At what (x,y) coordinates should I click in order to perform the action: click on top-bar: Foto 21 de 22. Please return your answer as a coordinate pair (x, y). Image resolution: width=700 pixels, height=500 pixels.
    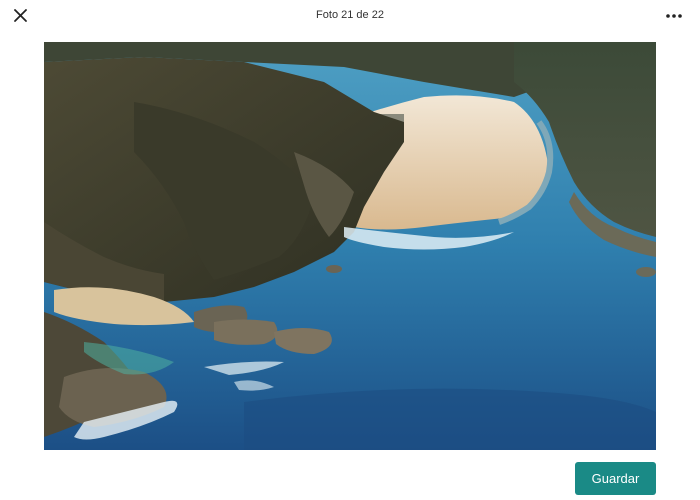
    Looking at the image, I should click on (350, 15).